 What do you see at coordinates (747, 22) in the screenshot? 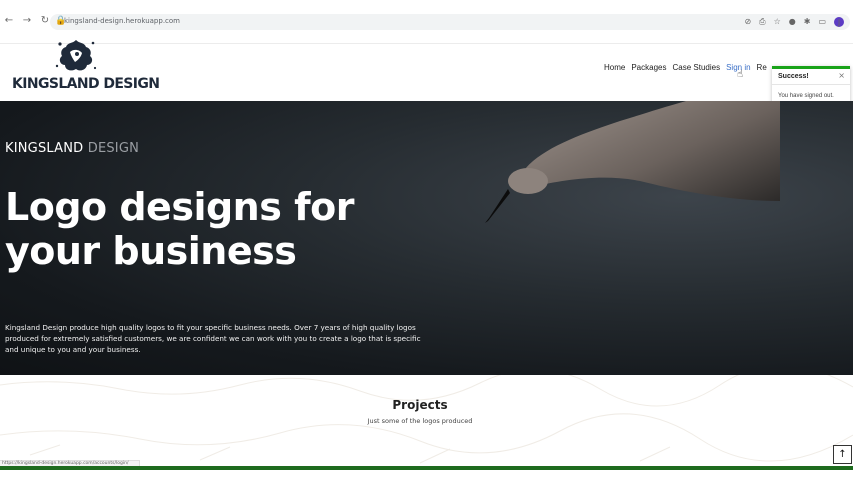
I see `eye-off-icon: ⊘` at bounding box center [747, 22].